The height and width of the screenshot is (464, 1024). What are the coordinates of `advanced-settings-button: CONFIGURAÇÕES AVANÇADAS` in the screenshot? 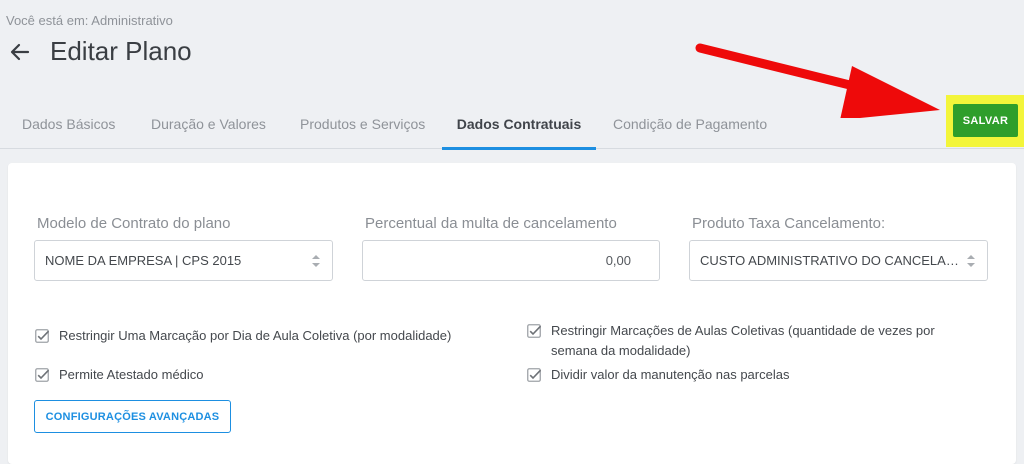 It's located at (132, 416).